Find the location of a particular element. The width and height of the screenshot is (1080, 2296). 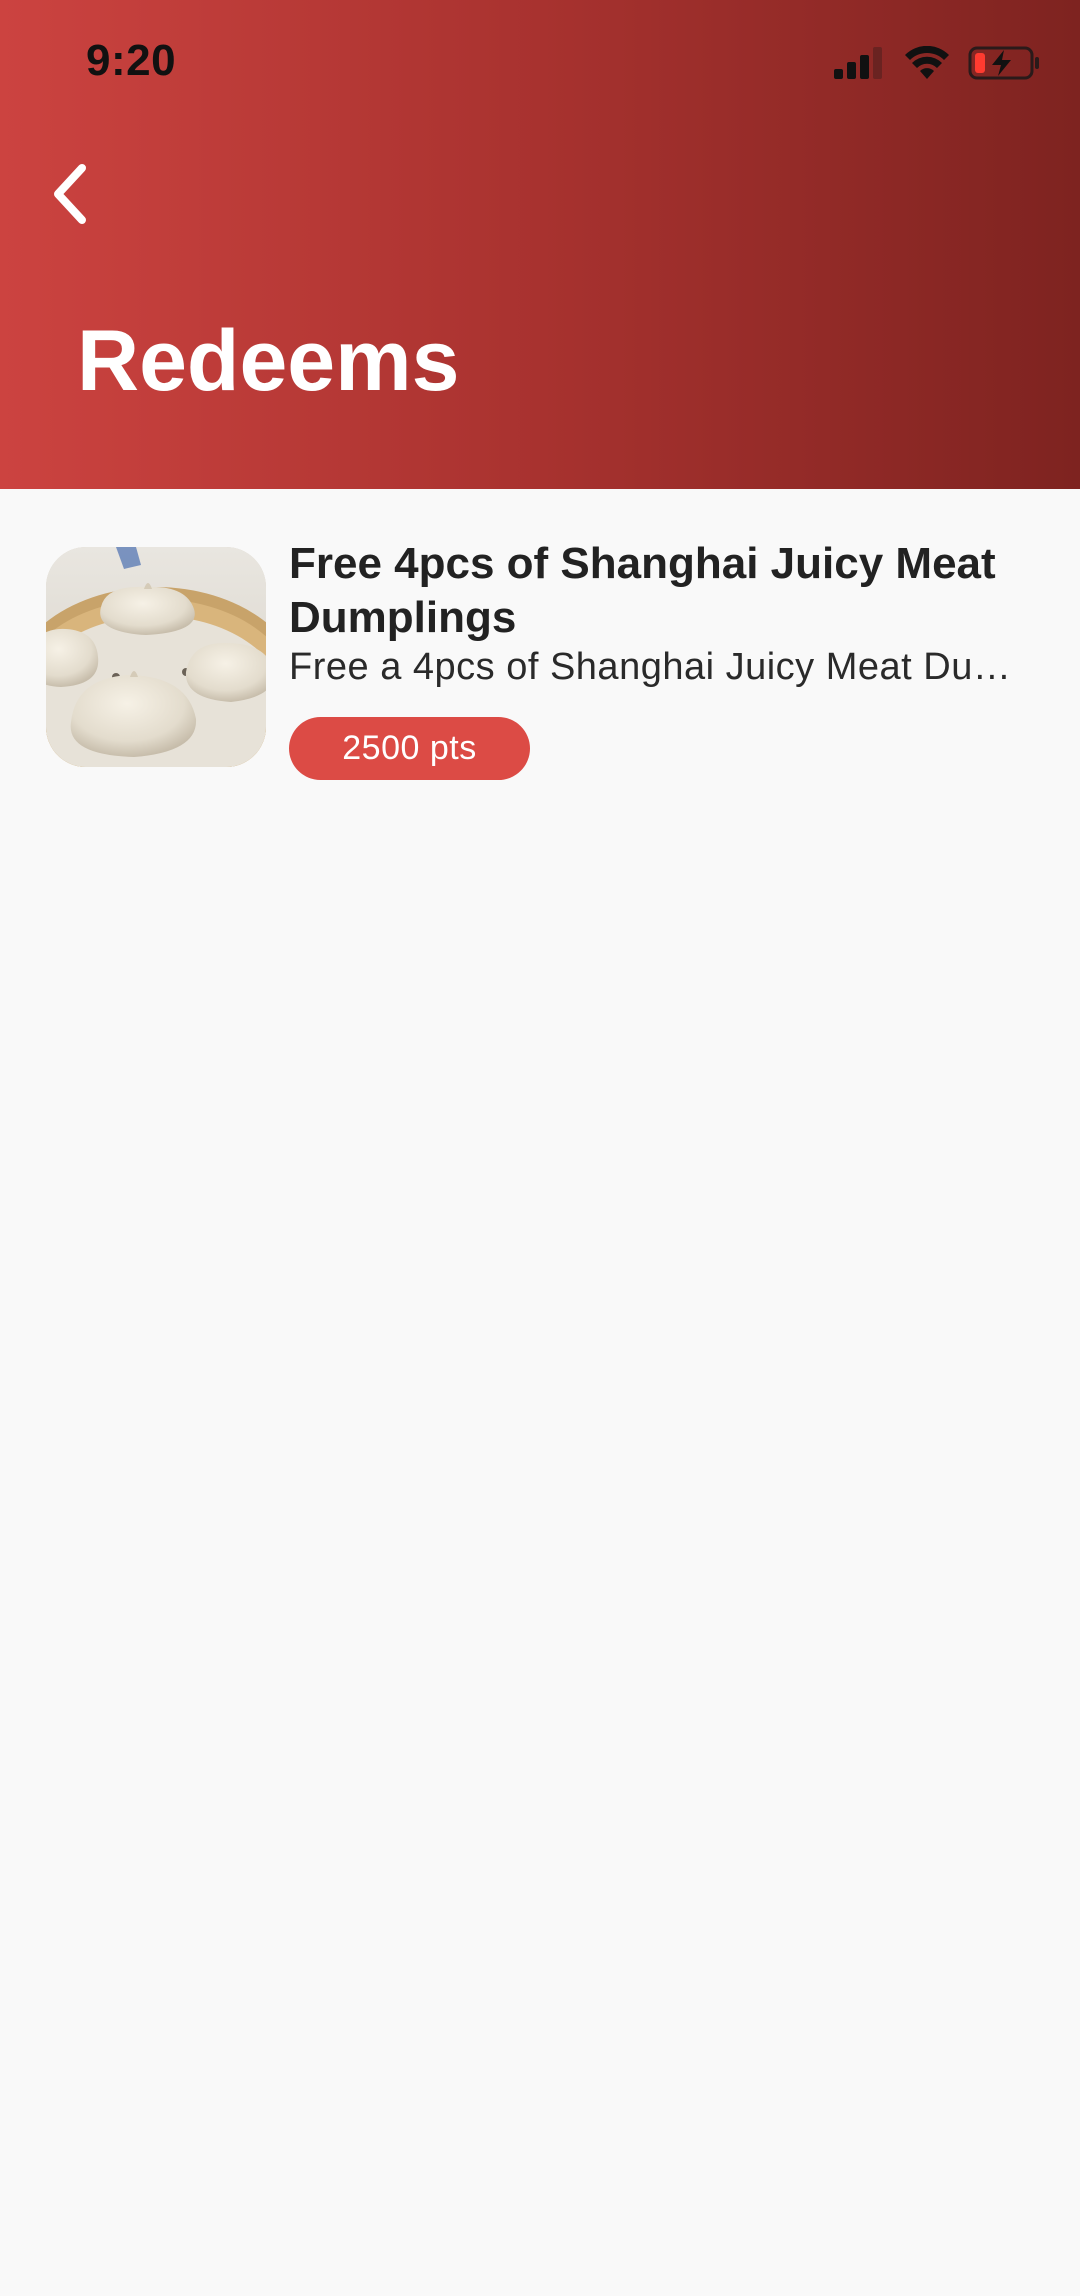

signal-icon is located at coordinates (858, 63).